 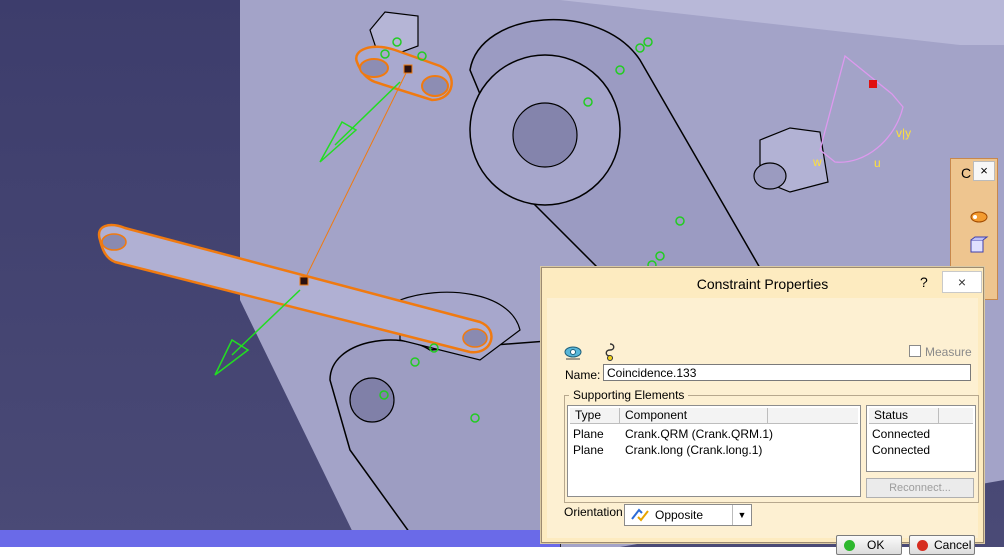 What do you see at coordinates (610, 352) in the screenshot?
I see `orientation-icon` at bounding box center [610, 352].